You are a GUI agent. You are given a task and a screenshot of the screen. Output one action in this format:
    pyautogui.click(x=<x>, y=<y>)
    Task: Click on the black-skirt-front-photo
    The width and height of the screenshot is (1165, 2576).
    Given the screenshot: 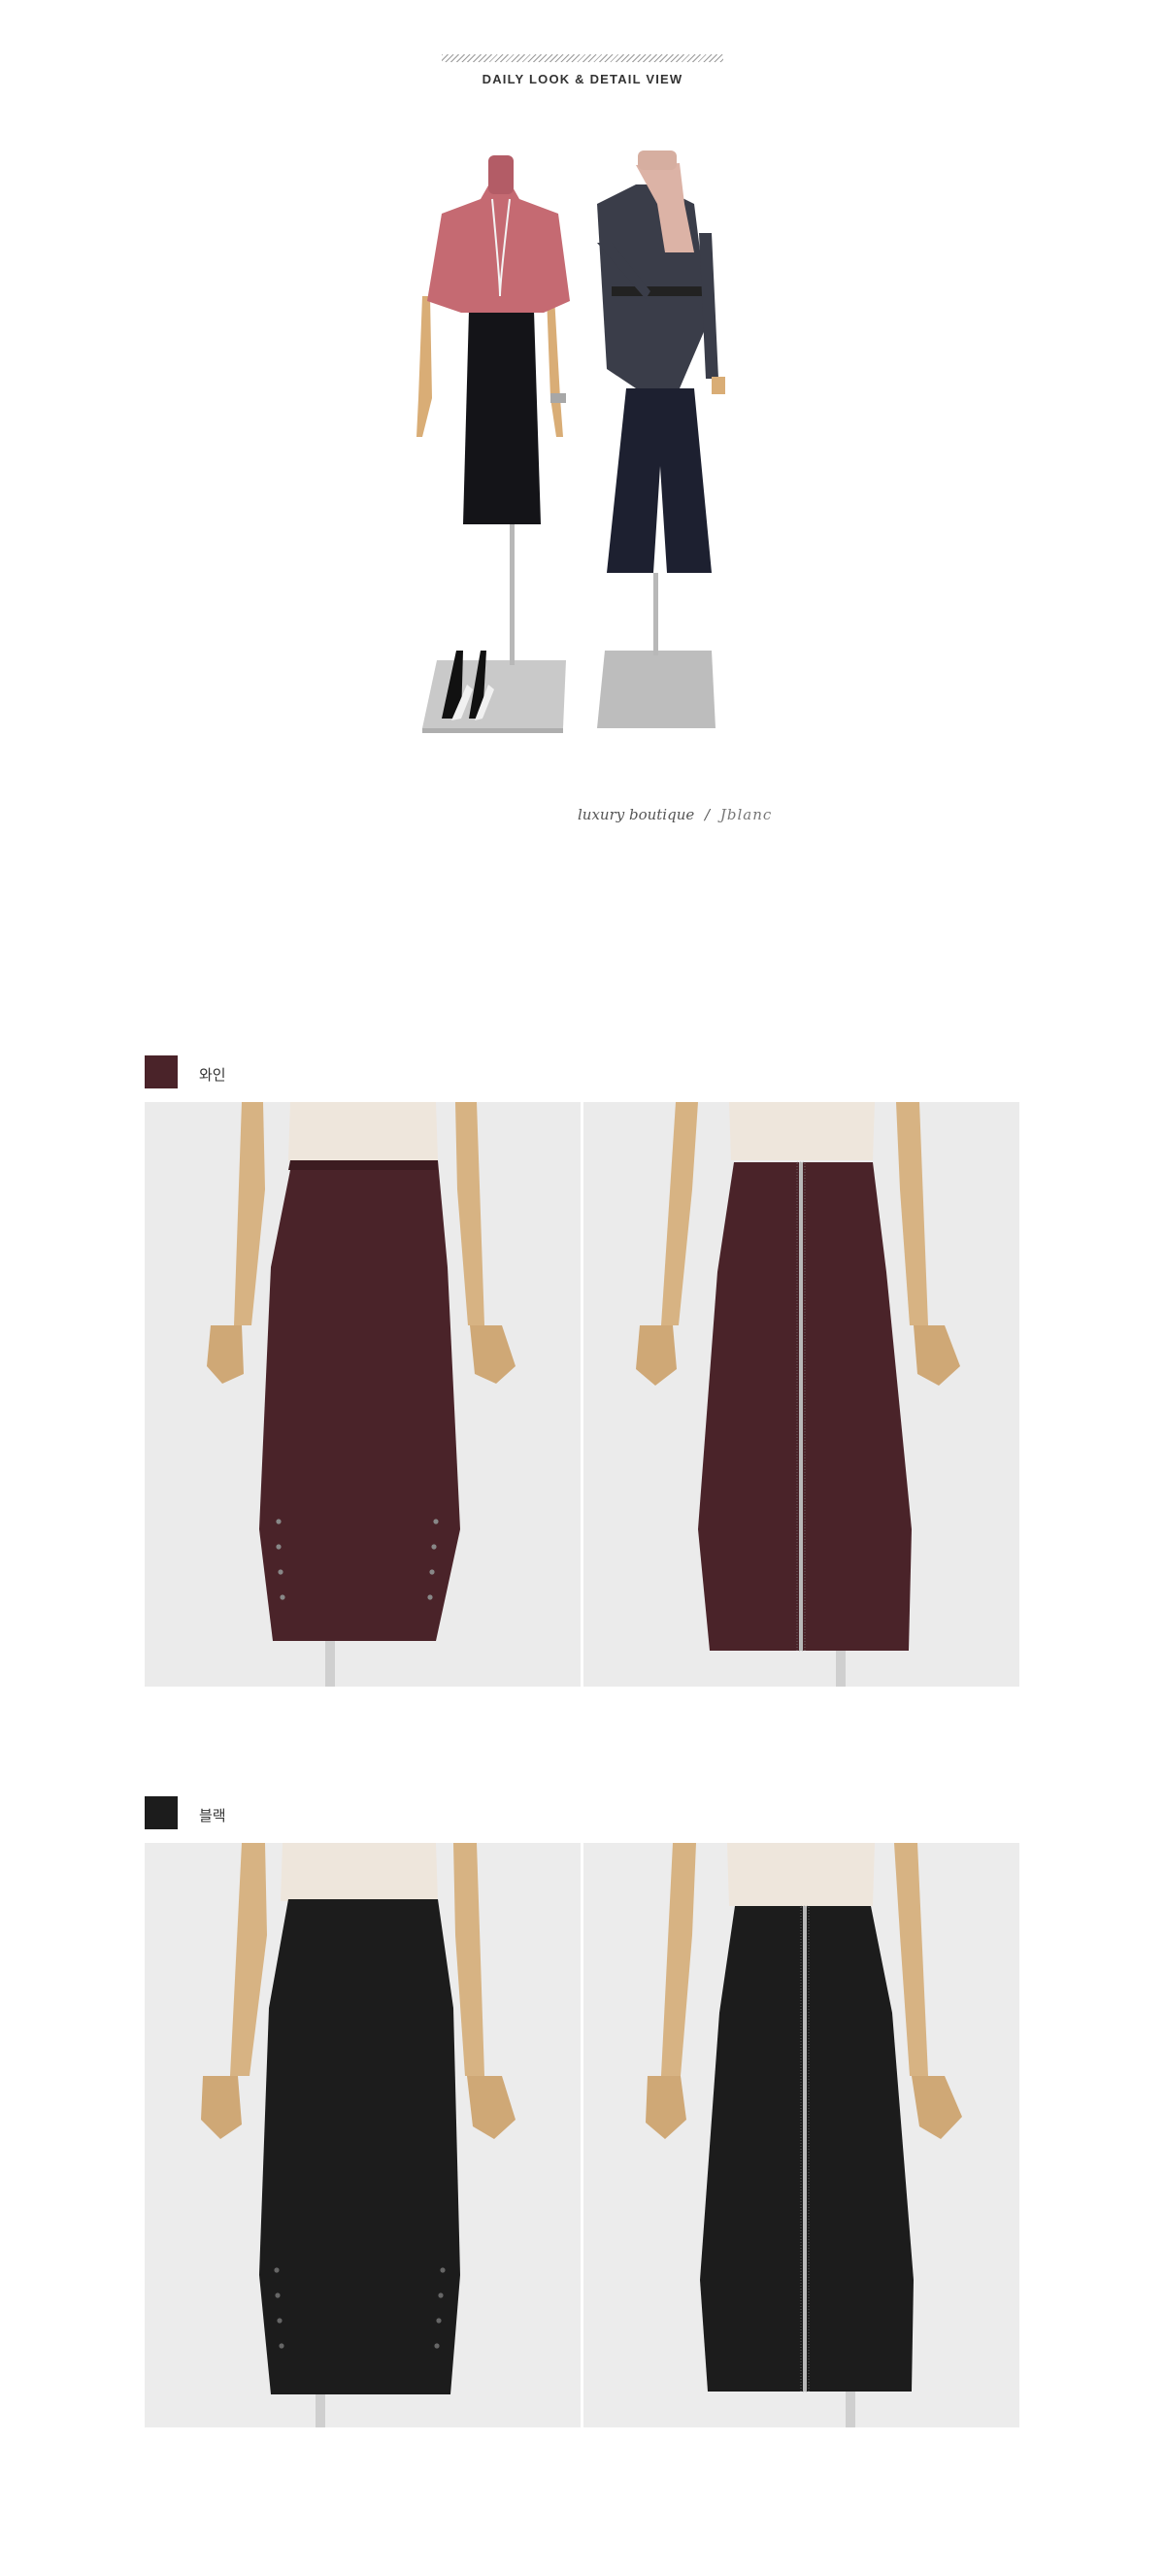 What is the action you would take?
    pyautogui.click(x=363, y=2135)
    